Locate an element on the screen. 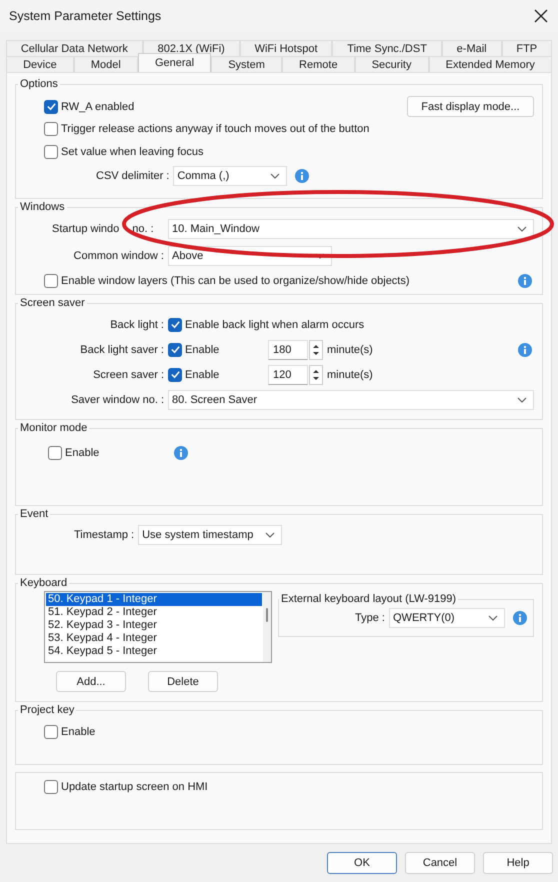 The image size is (558, 882). group-title: Screen saver is located at coordinates (52, 303).